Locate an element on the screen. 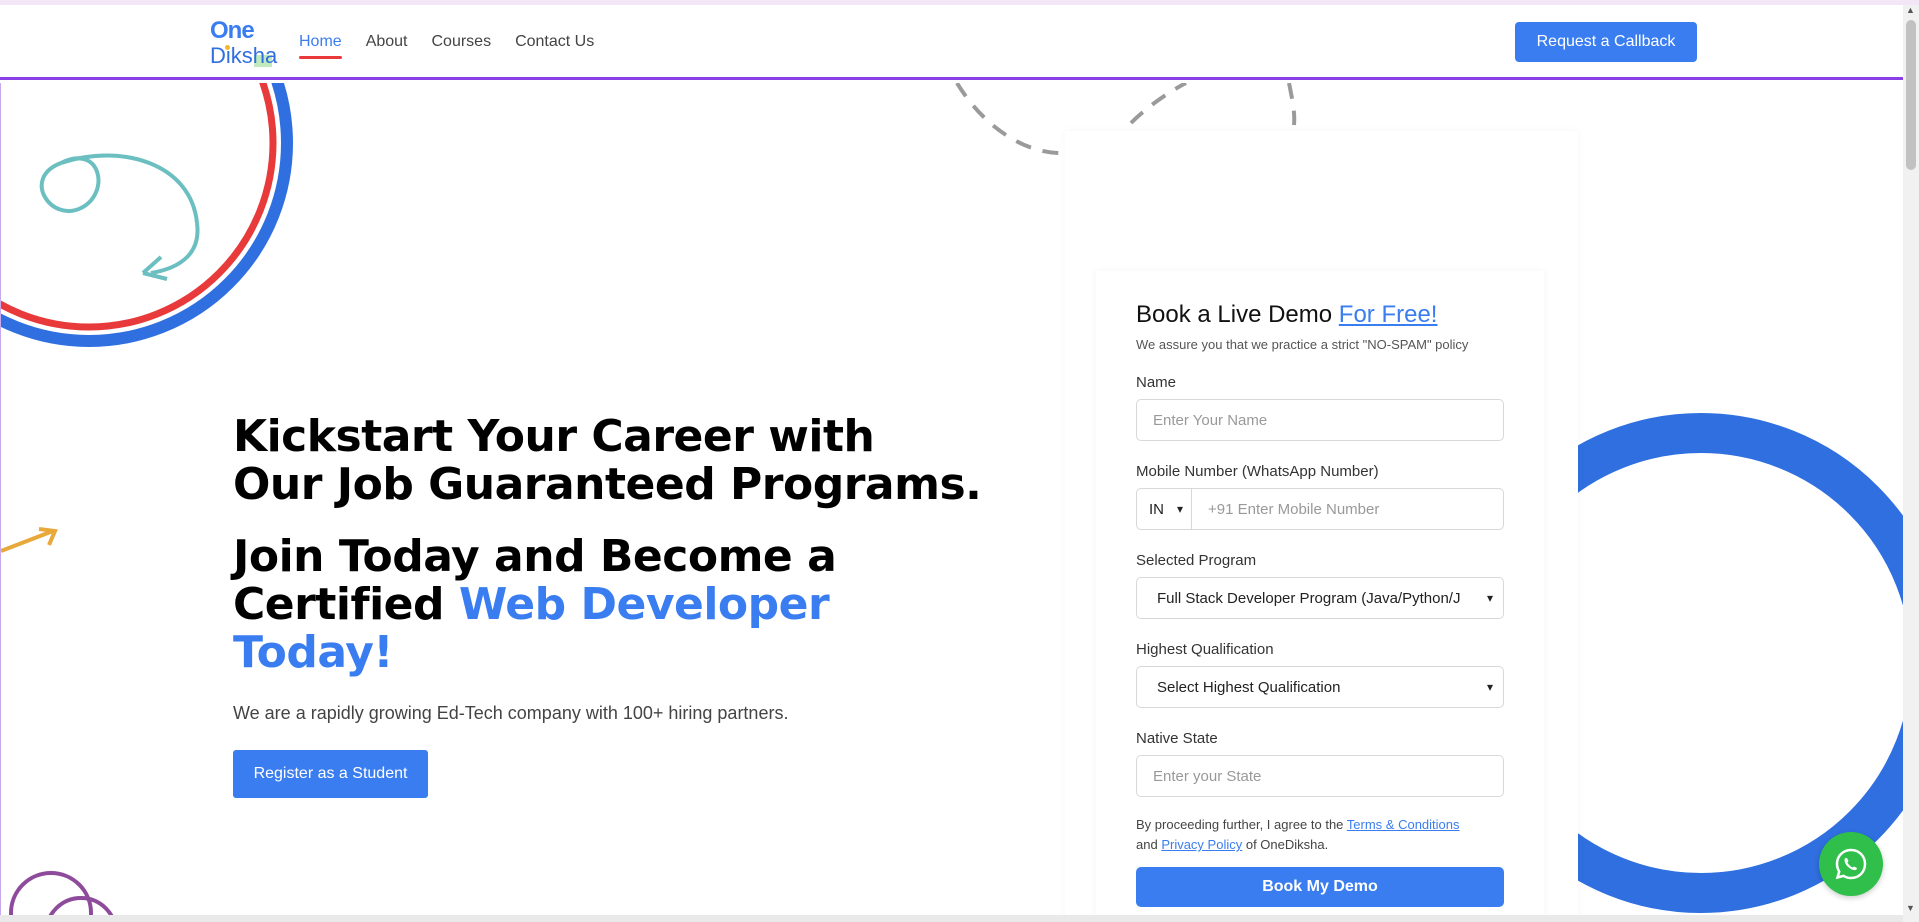  qualification-value: Select Highest Qualification is located at coordinates (1249, 687).